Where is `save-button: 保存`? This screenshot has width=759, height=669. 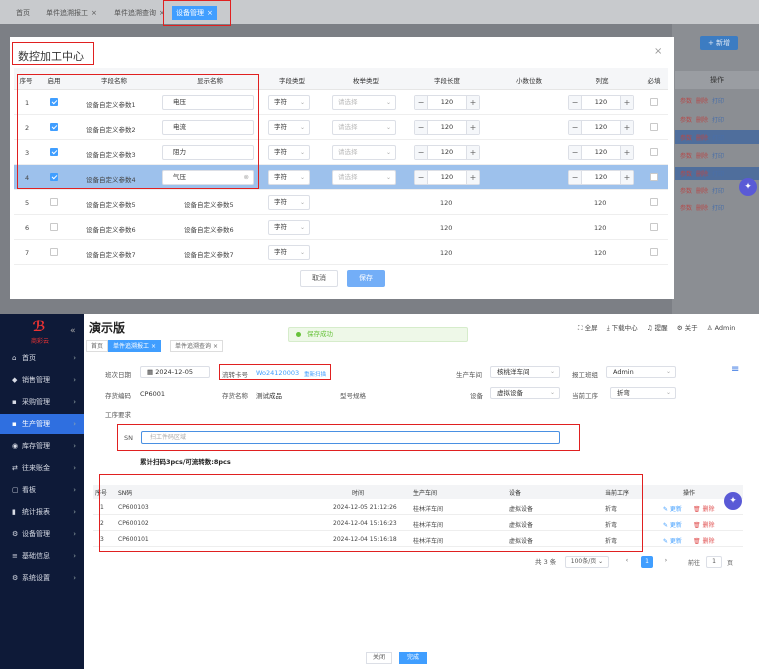 save-button: 保存 is located at coordinates (366, 278).